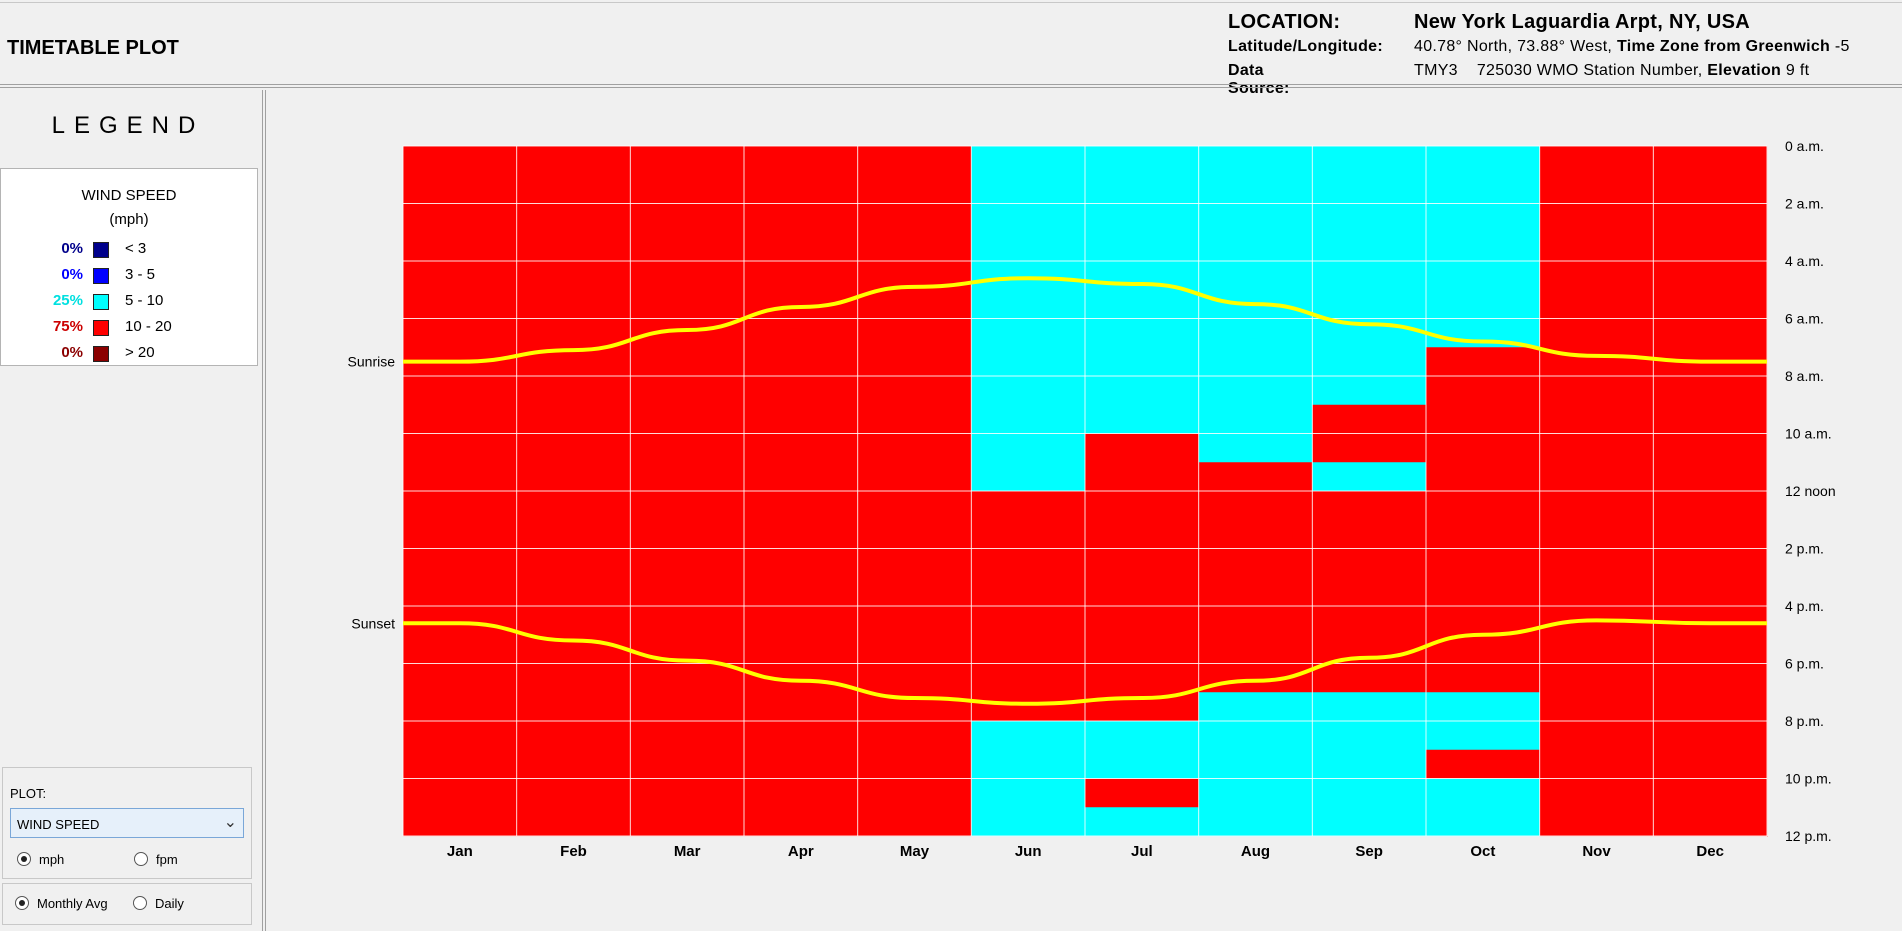  Describe the element at coordinates (28, 793) in the screenshot. I see `plot-label: PLOT:` at that location.